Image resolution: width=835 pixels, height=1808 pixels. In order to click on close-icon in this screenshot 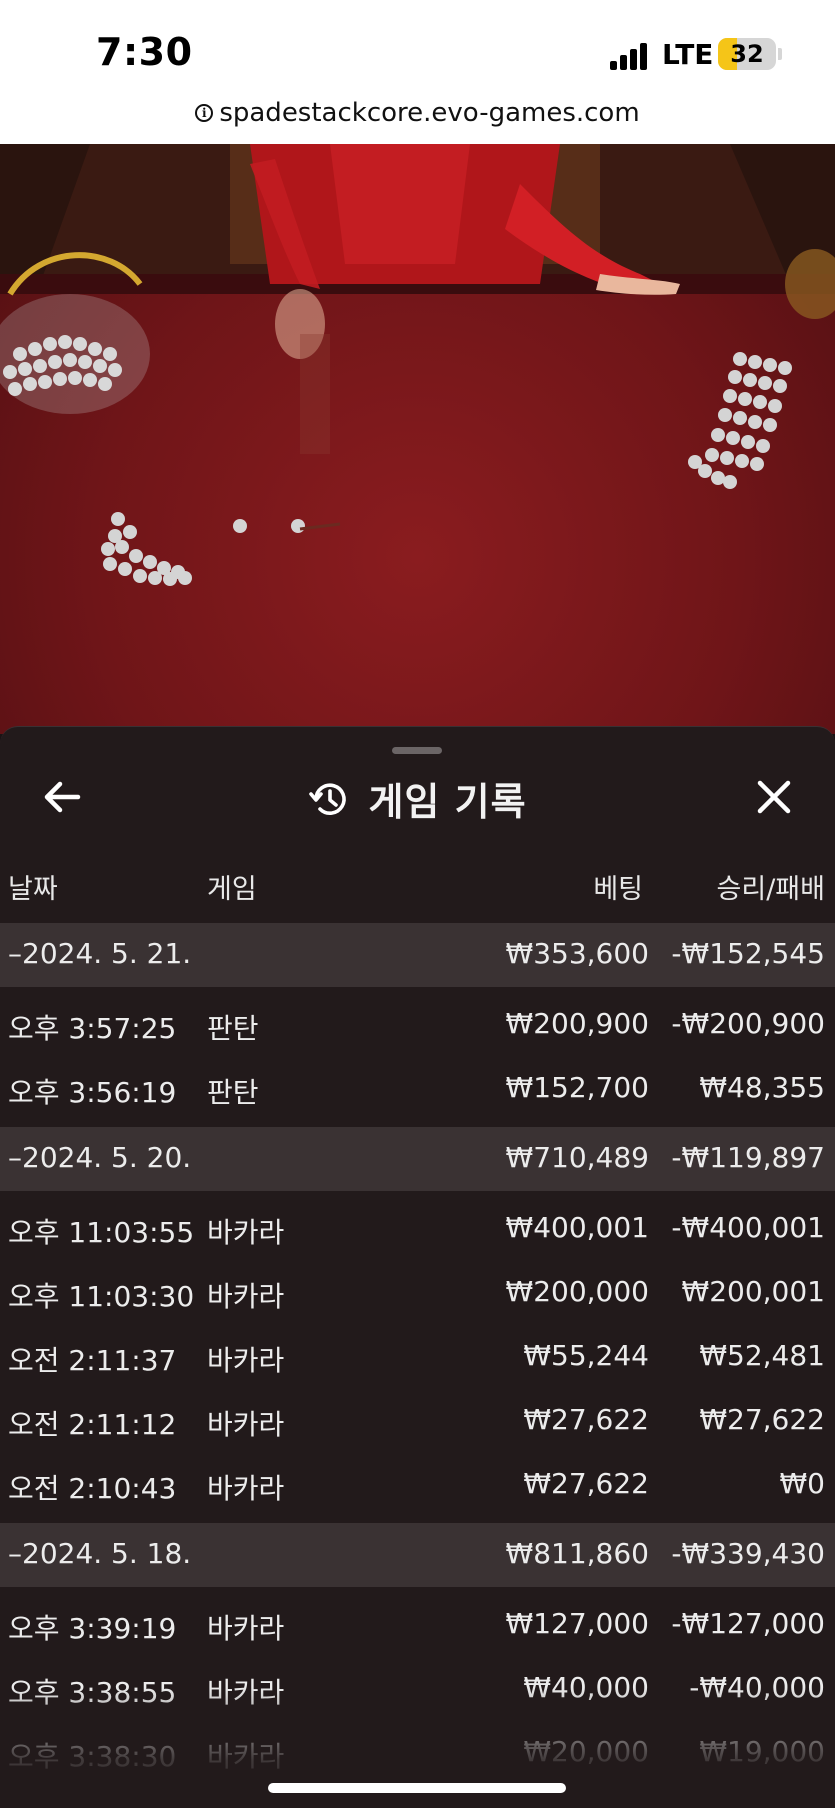, I will do `click(774, 797)`.